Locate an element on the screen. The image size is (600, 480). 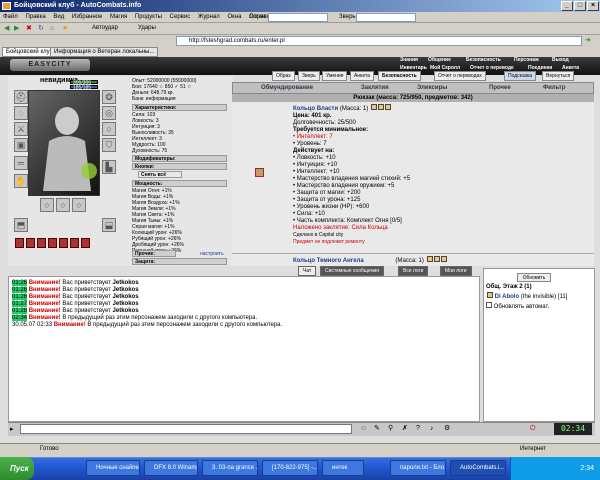
menu-service: Сервис is located at coordinates (180, 17).